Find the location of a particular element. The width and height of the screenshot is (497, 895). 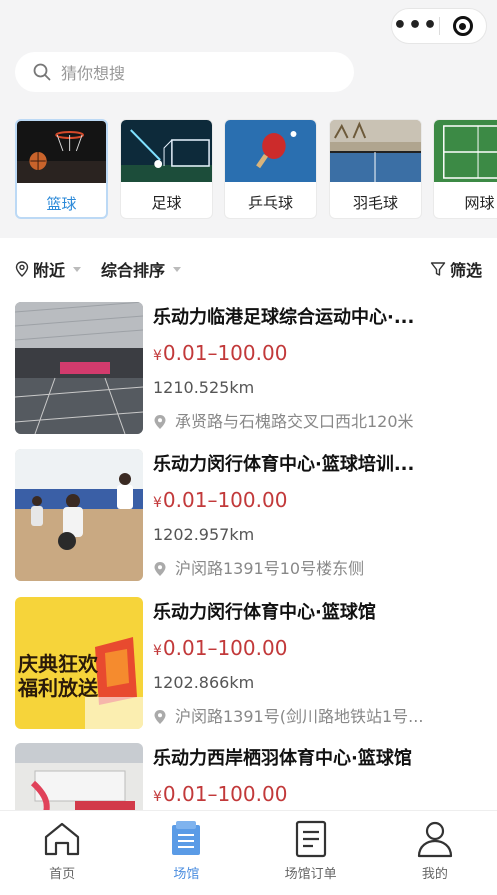

category-label: 羽毛球 is located at coordinates (375, 203).